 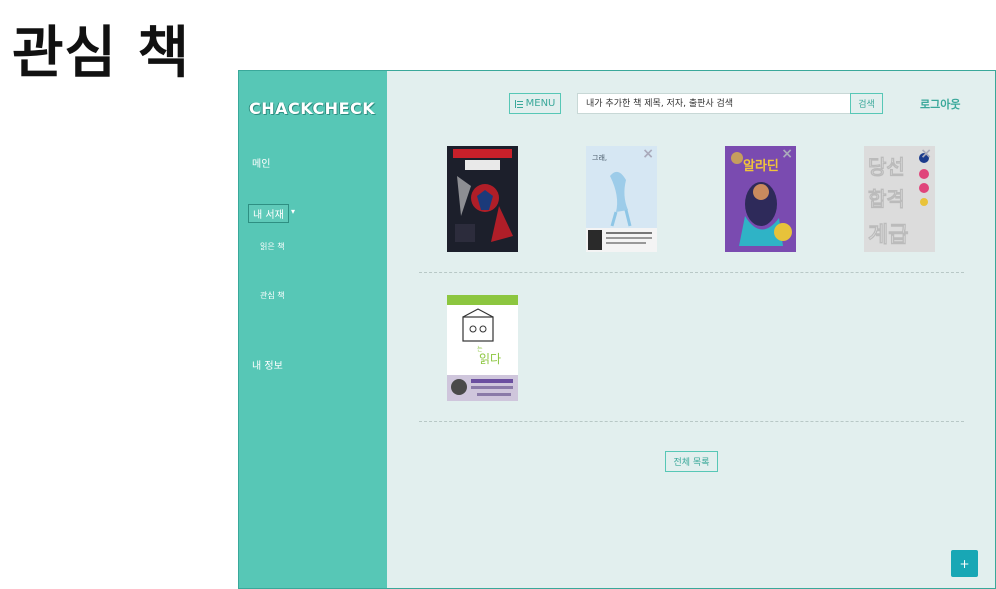 I want to click on add-button: +, so click(x=964, y=563).